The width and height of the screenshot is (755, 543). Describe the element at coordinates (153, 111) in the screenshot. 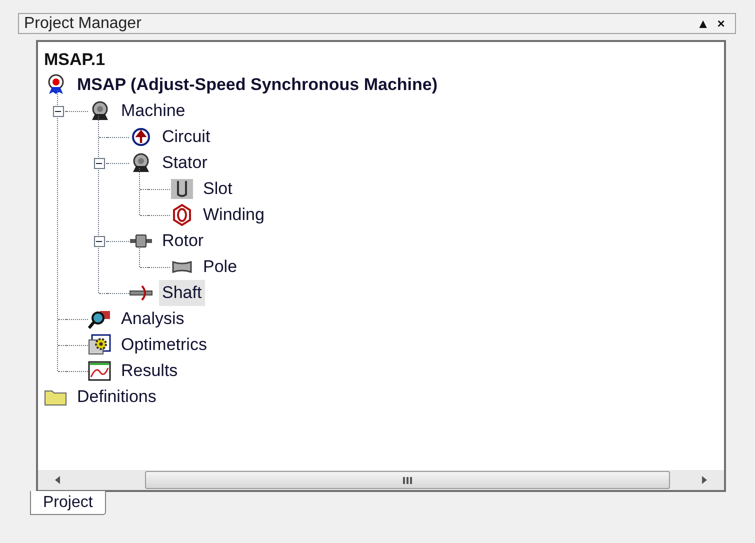

I see `tree-item: Machine` at that location.